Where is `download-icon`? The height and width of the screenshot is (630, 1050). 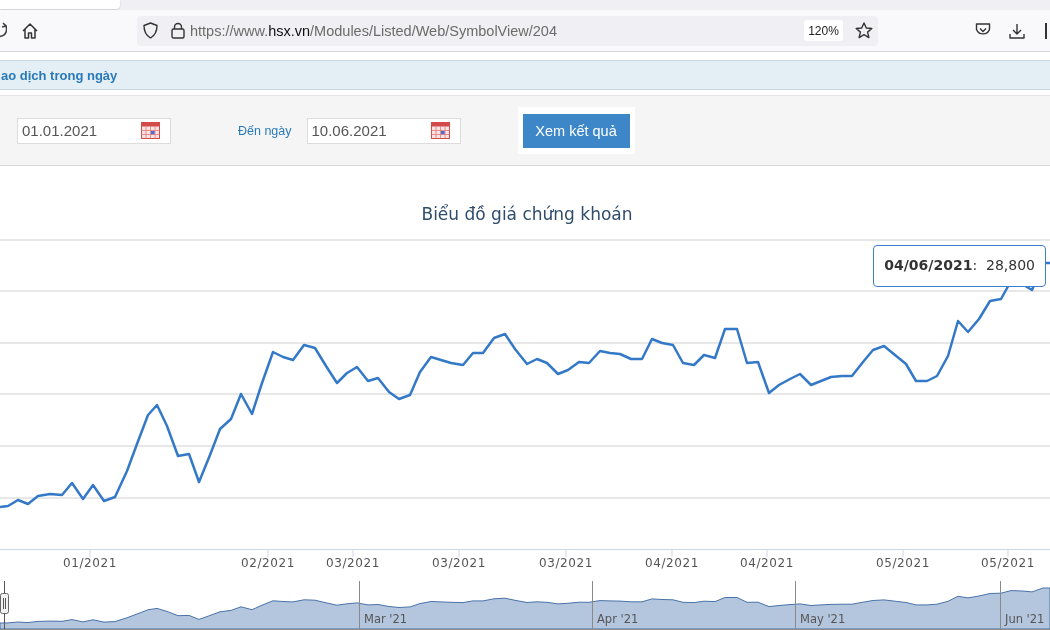
download-icon is located at coordinates (1017, 30).